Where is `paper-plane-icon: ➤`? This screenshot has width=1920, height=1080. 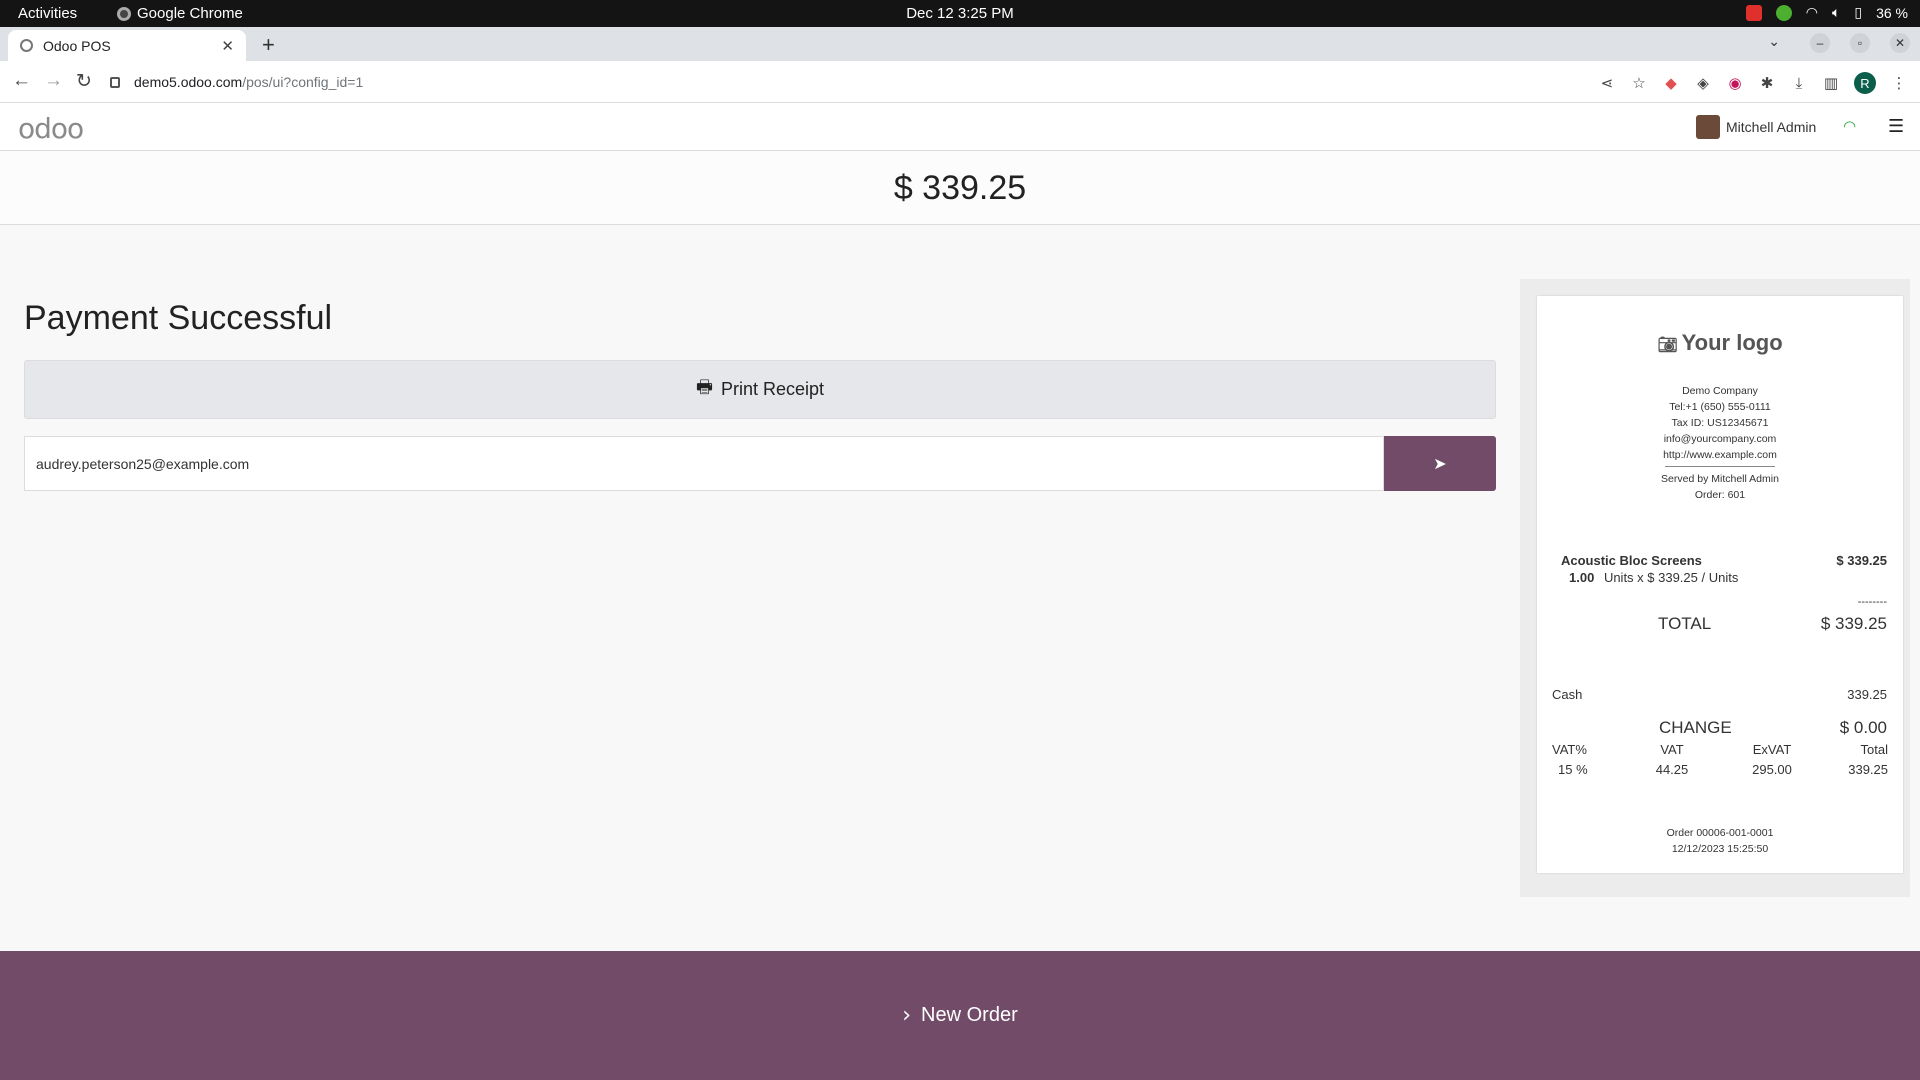 paper-plane-icon: ➤ is located at coordinates (1440, 464).